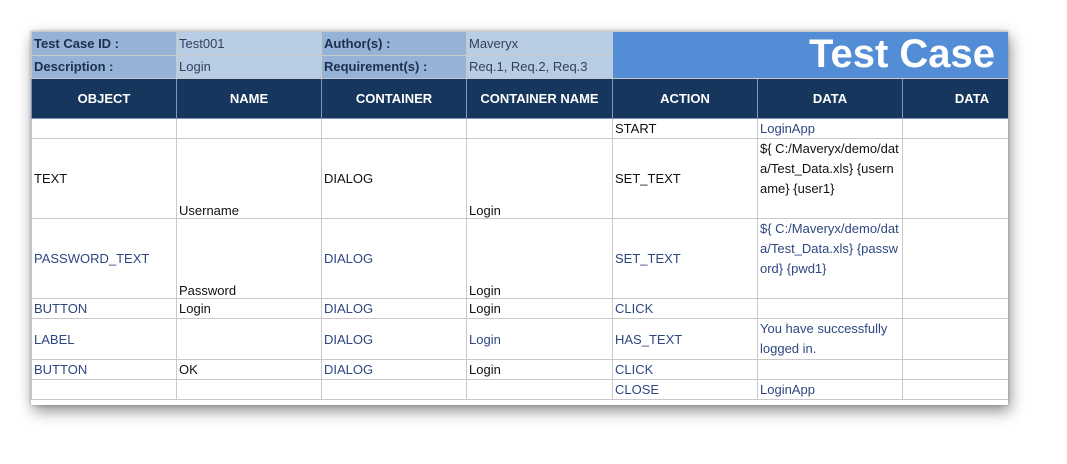 The image size is (1067, 464). Describe the element at coordinates (104, 258) in the screenshot. I see `cell-object: PASSWORD_TEXT` at that location.